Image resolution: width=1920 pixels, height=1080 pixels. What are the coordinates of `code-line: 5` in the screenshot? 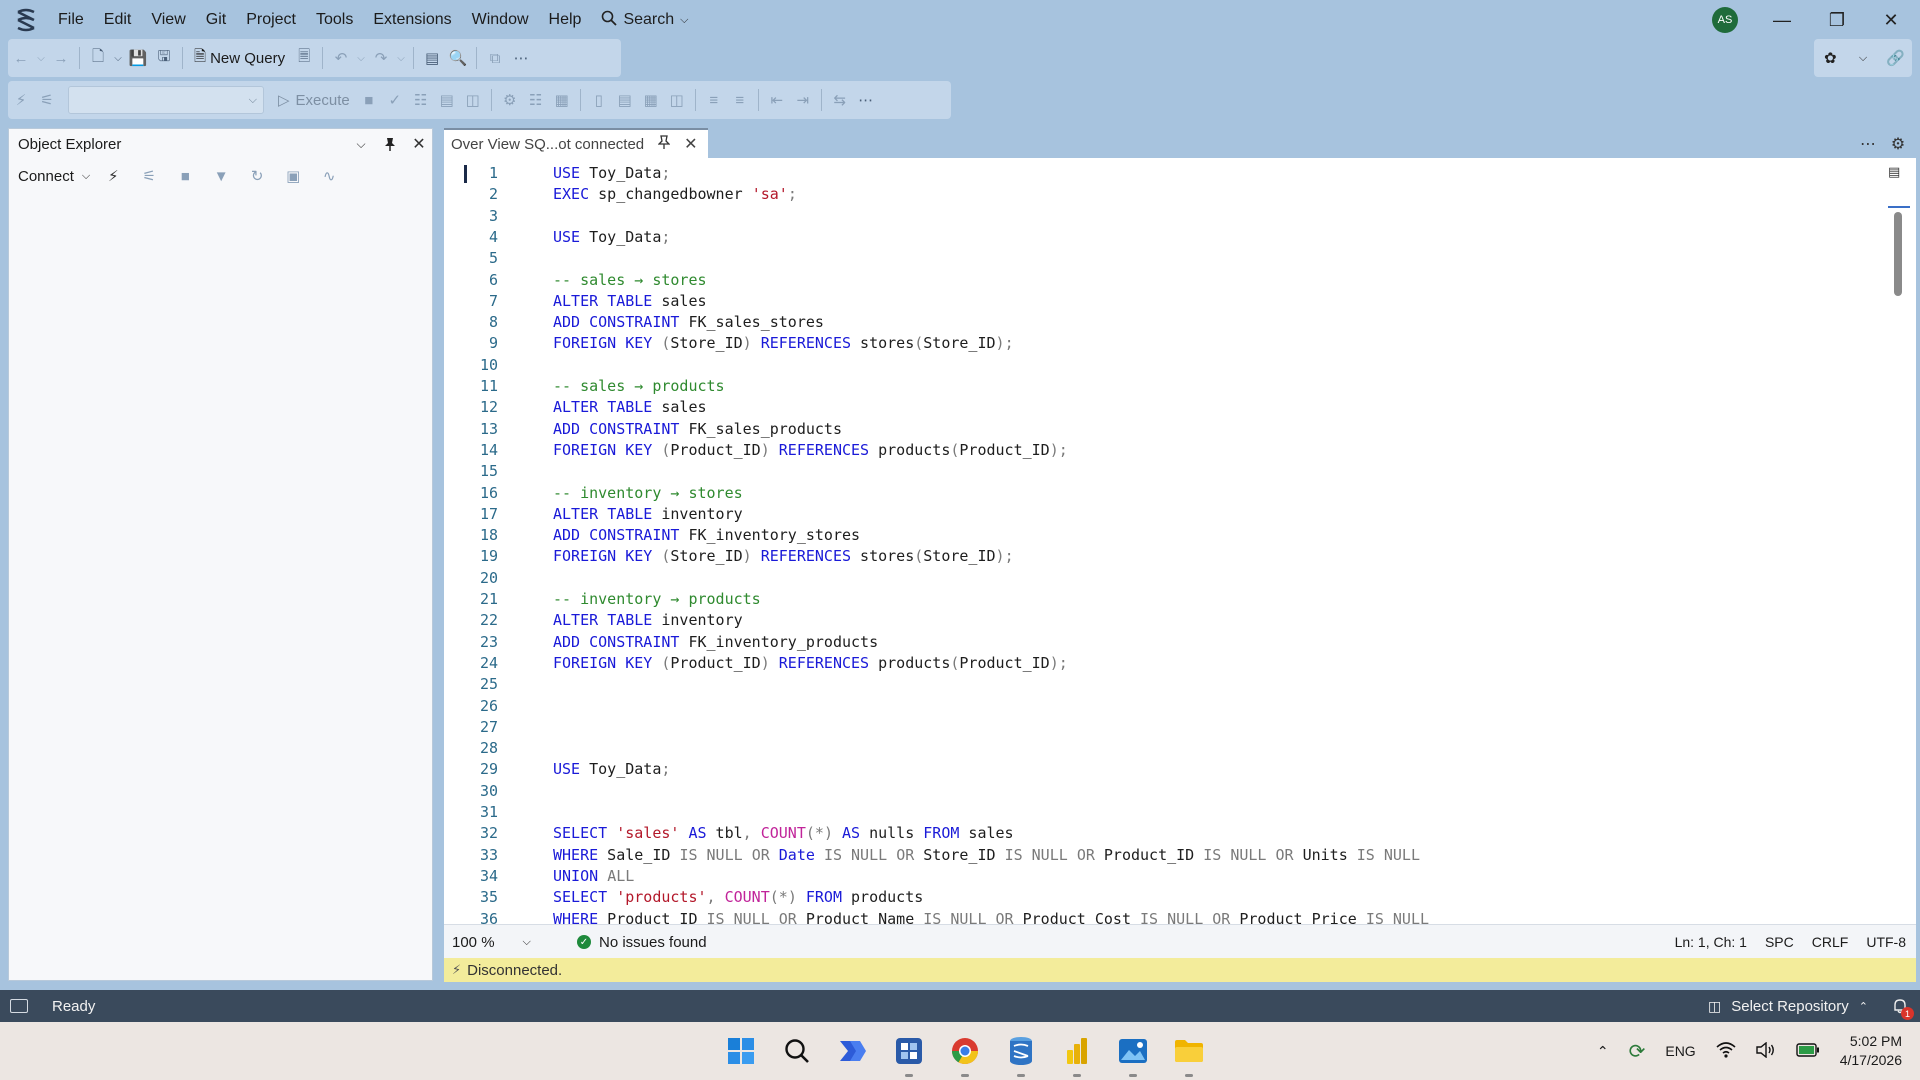 It's located at (1154, 258).